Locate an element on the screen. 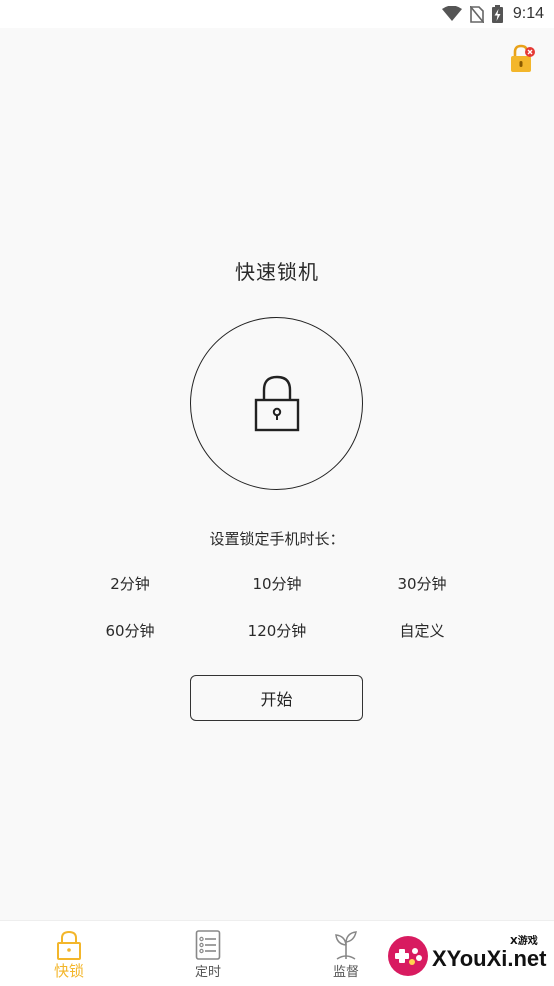 Image resolution: width=554 pixels, height=986 pixels. no-sim-icon is located at coordinates (476, 14).